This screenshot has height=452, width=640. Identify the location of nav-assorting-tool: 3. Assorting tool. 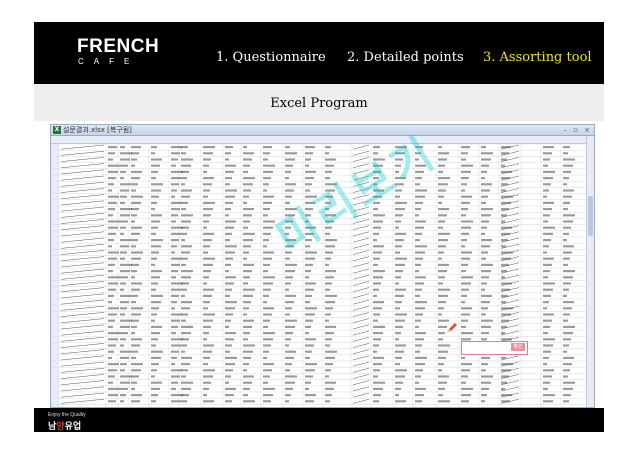
(537, 57).